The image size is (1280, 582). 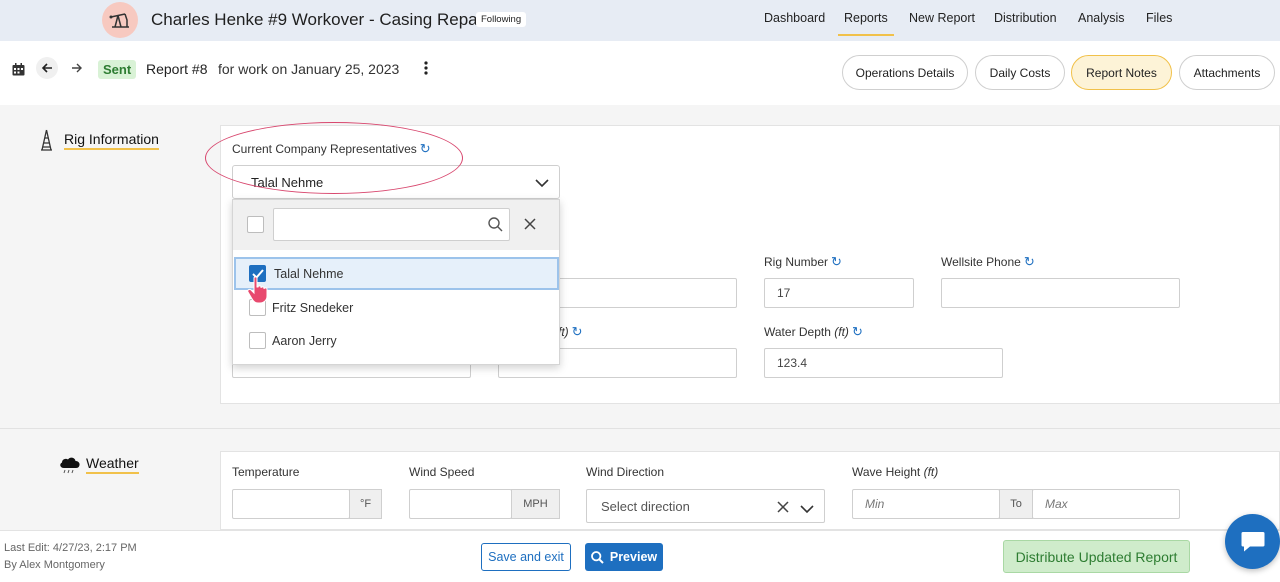 What do you see at coordinates (396, 307) in the screenshot?
I see `dropdown-option-fritz-snedeker: Fritz Snedeker` at bounding box center [396, 307].